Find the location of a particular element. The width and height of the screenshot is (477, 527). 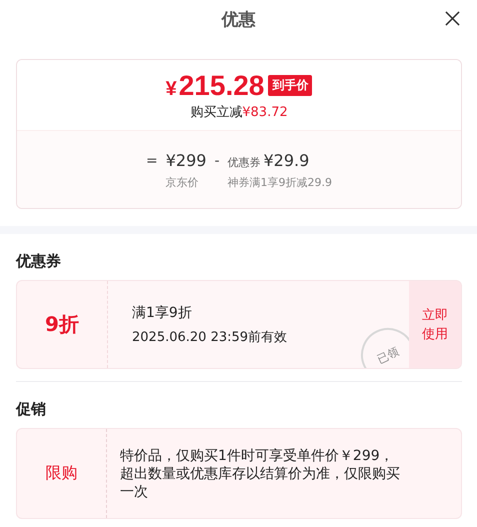

amount-value: ¥29.9 is located at coordinates (287, 160).